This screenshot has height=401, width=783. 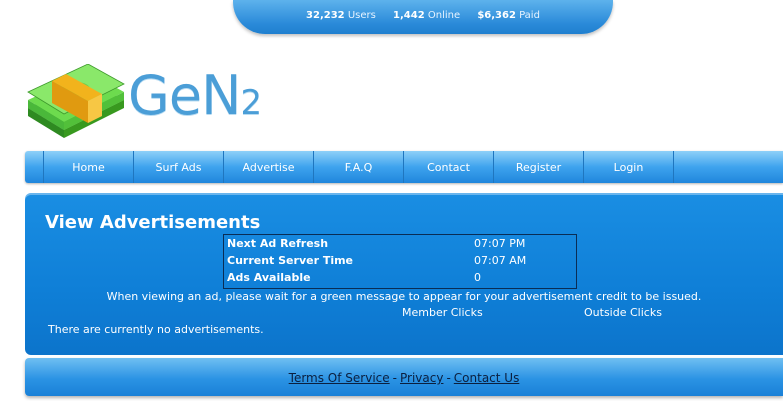 I want to click on footer: Terms Of Service - Privacy - Contact Us, so click(x=404, y=377).